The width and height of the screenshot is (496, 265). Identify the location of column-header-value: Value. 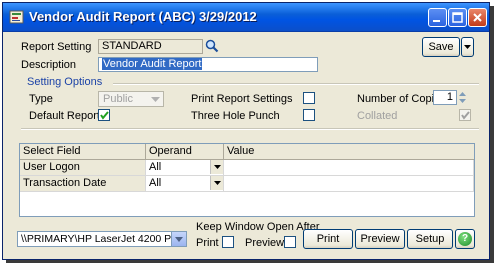
(349, 152).